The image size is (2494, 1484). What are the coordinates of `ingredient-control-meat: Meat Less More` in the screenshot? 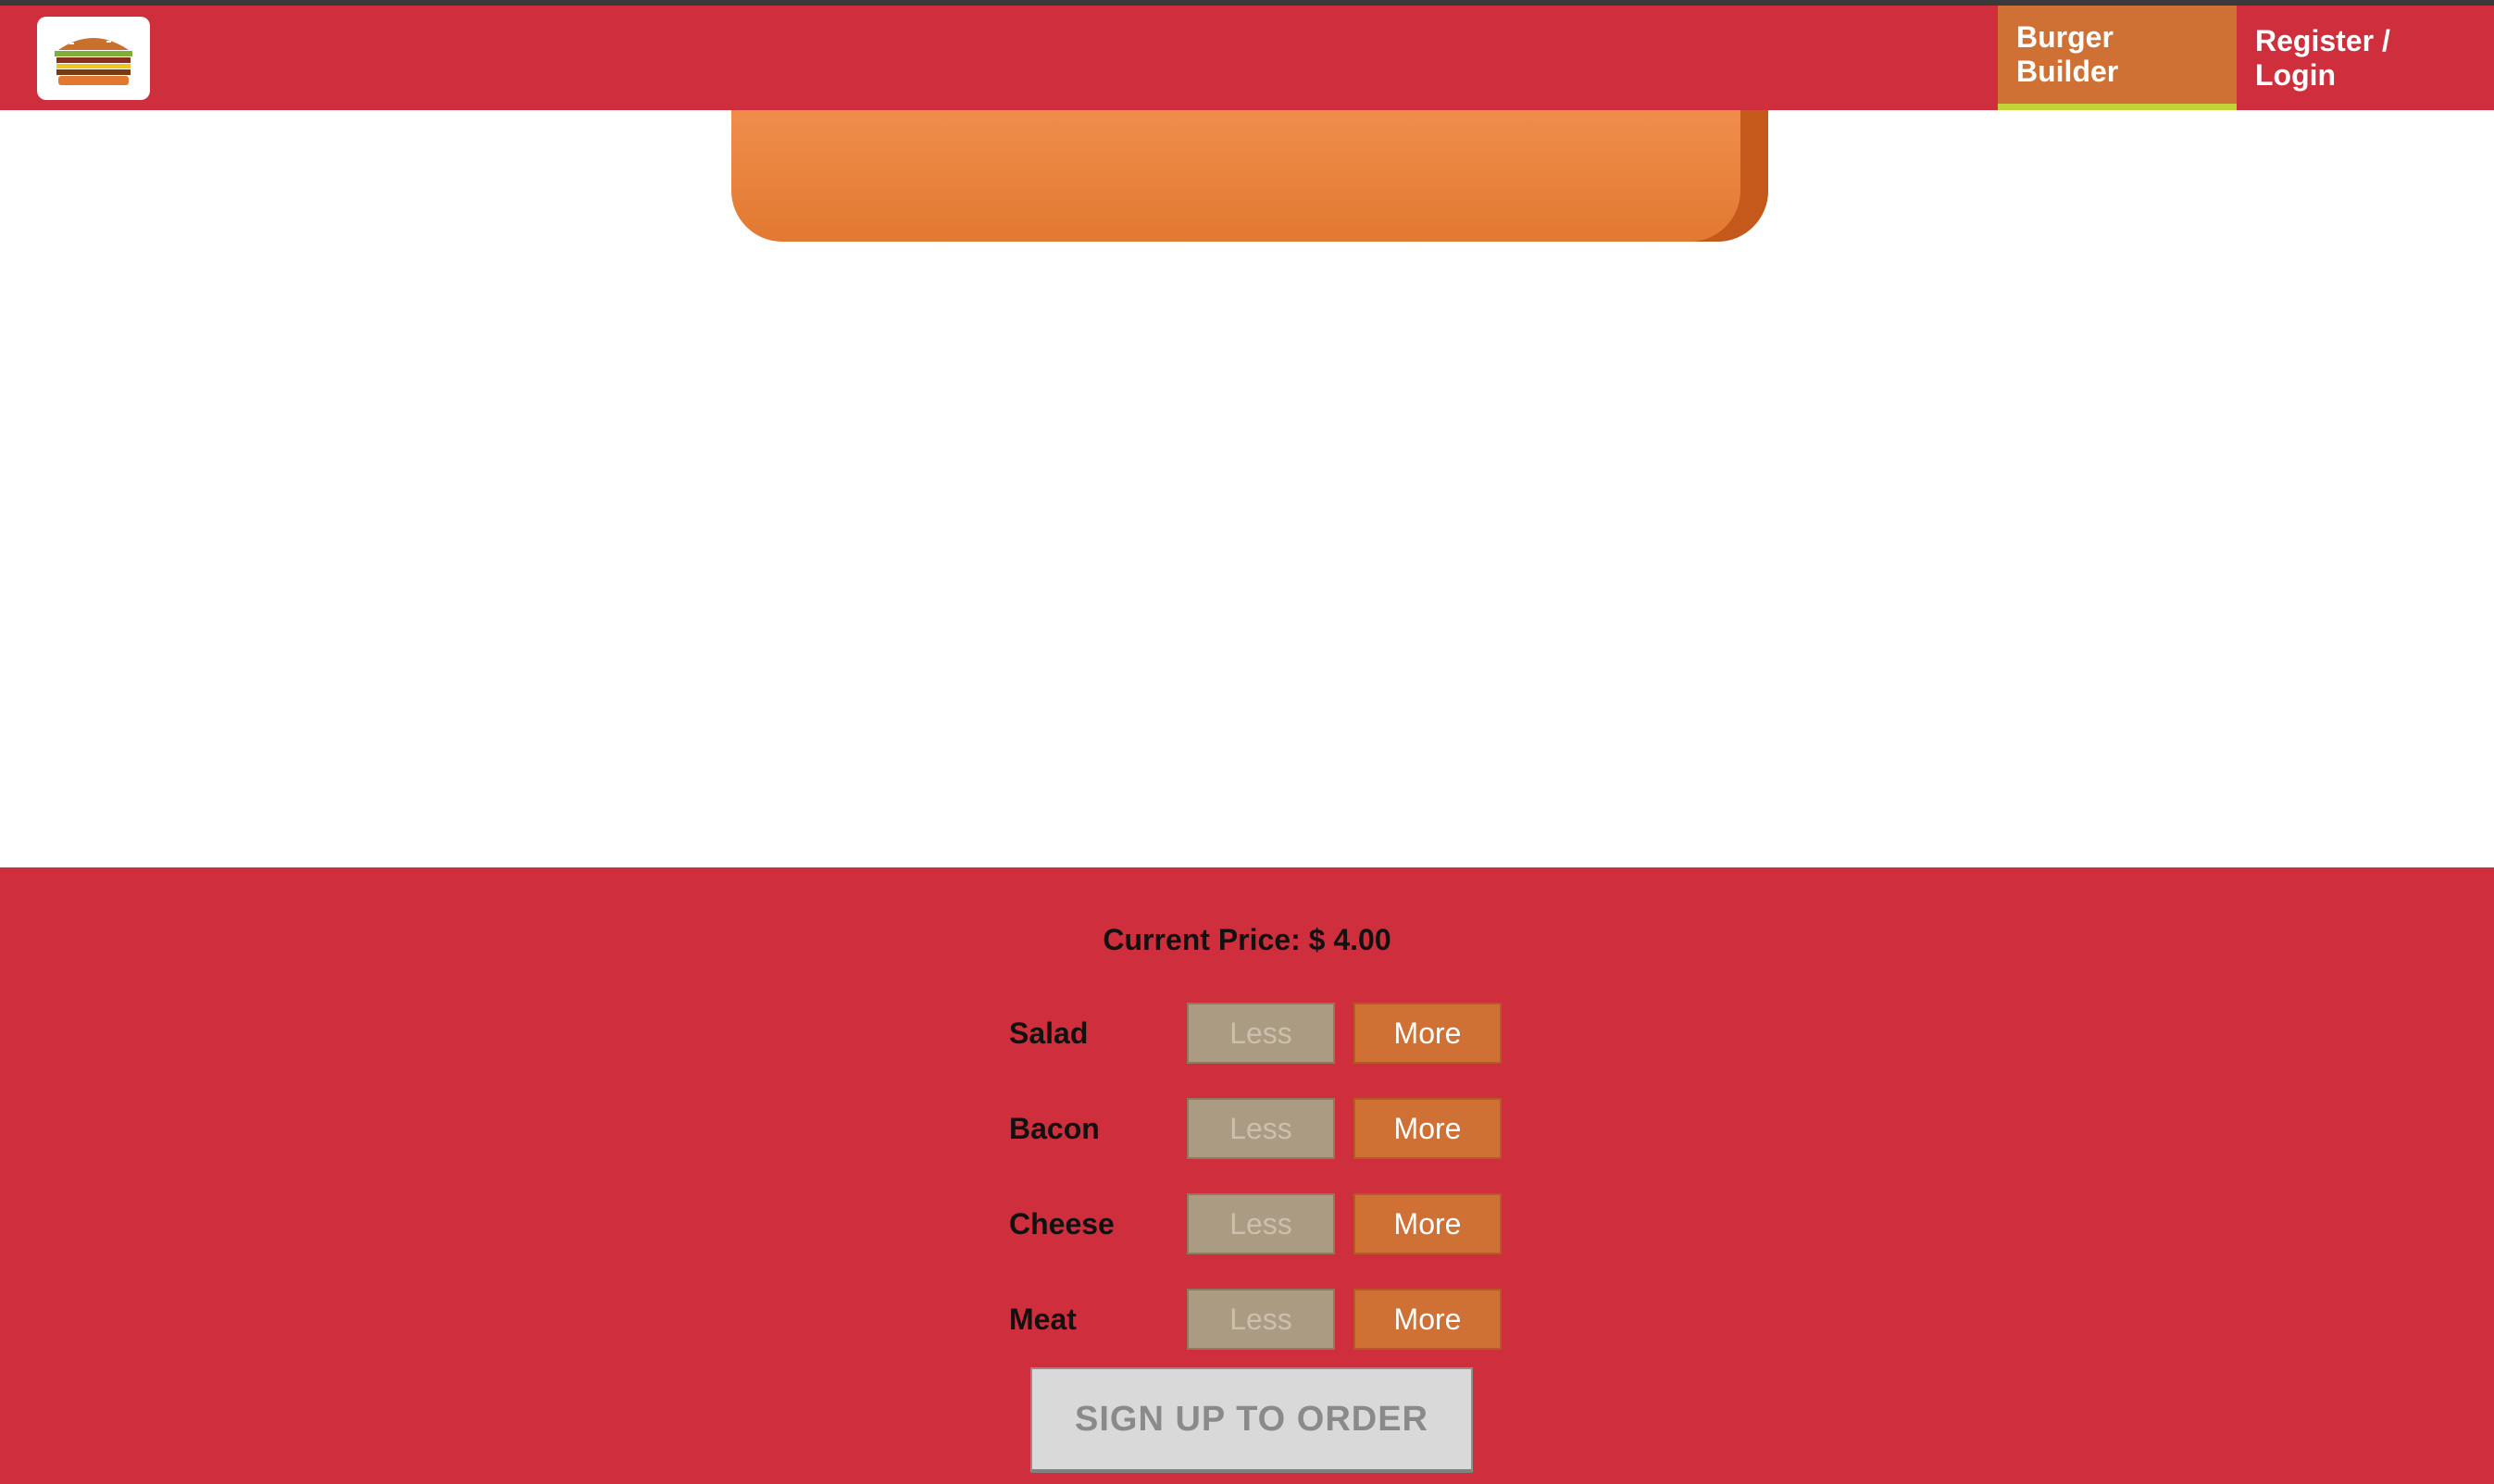 It's located at (1264, 1319).